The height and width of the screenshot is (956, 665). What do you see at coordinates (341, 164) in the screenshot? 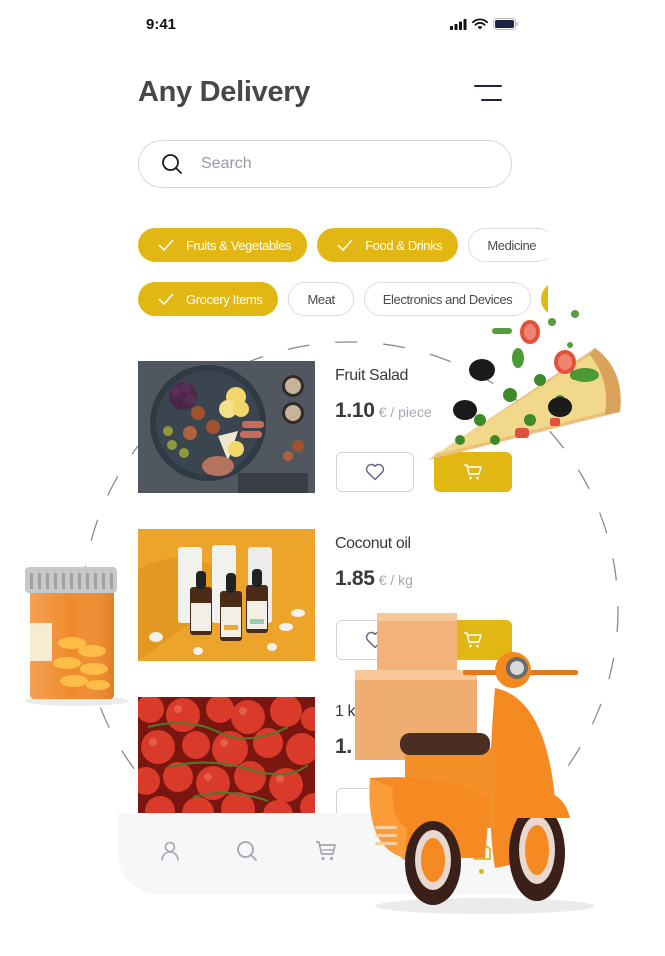
I see `search-input` at bounding box center [341, 164].